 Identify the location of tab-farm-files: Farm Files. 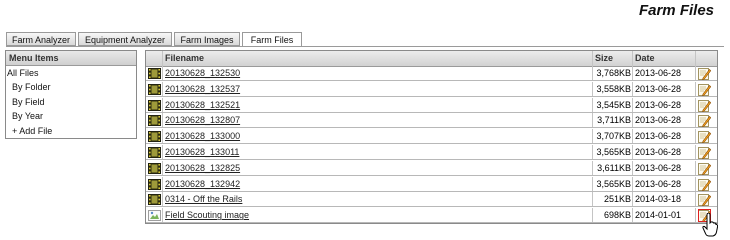
(272, 39).